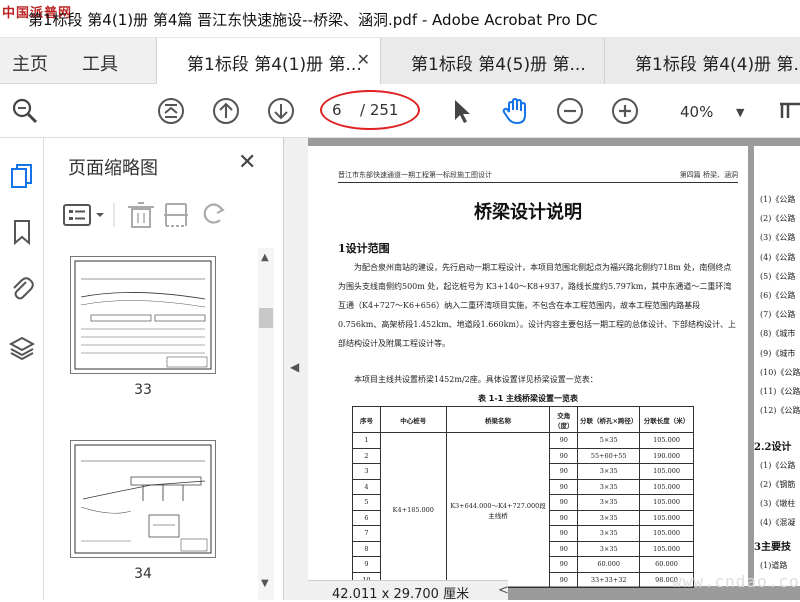  I want to click on rotate-icon, so click(214, 213).